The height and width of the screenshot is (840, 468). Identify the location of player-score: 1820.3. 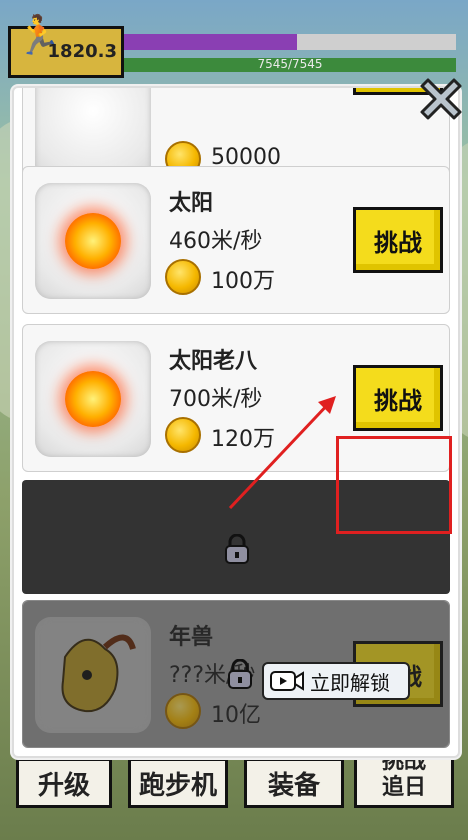
(82, 51).